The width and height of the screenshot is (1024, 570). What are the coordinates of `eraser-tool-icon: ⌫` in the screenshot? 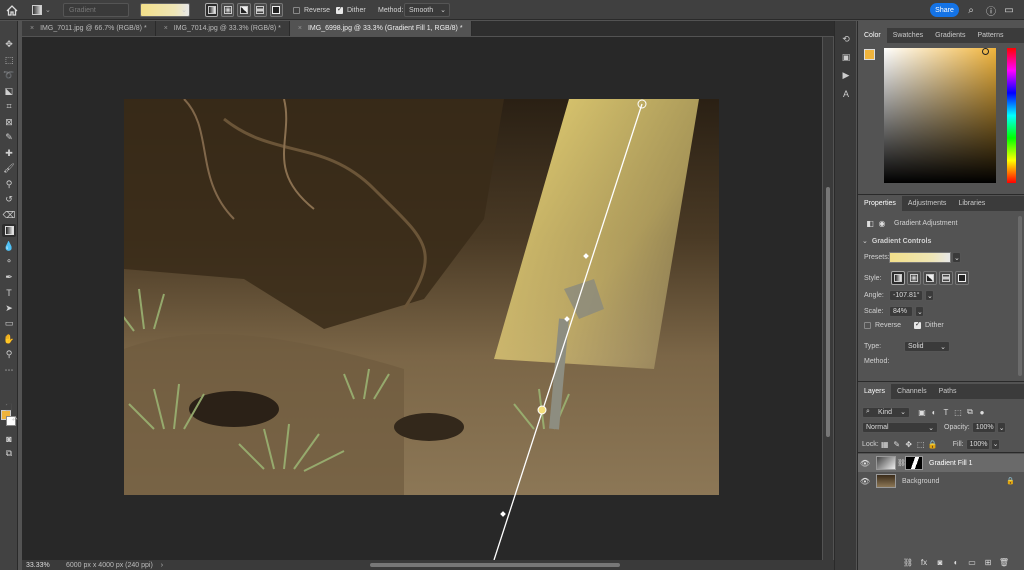 It's located at (9, 215).